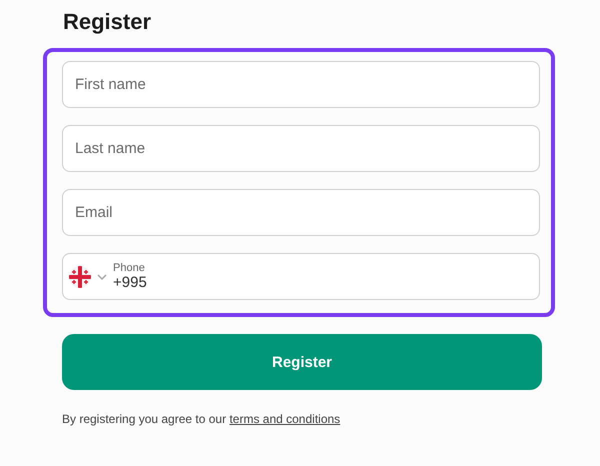 The image size is (600, 466). I want to click on agreement-text: By registering you agree to our terms and conditions, so click(201, 419).